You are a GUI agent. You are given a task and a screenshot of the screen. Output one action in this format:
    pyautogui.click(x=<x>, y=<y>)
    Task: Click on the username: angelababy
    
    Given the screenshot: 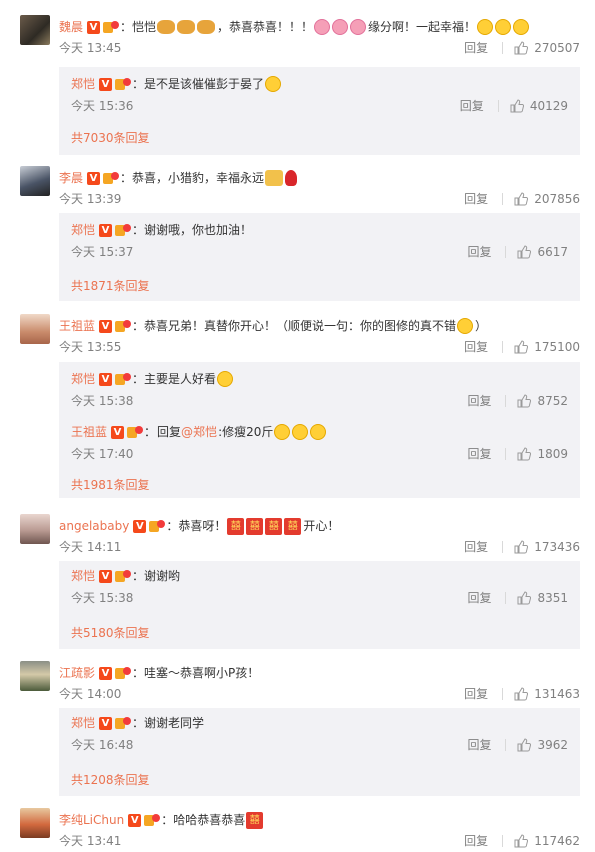 What is the action you would take?
    pyautogui.click(x=94, y=526)
    